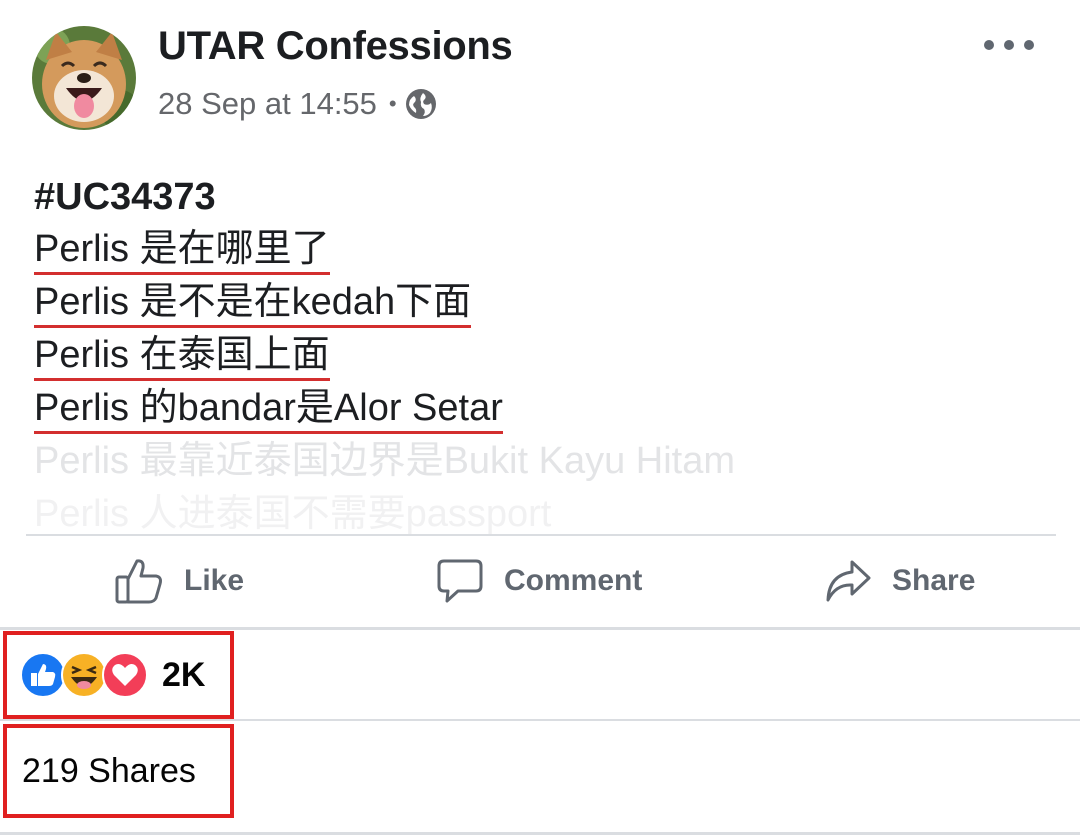 This screenshot has height=837, width=1080. I want to click on post-line: Perlis 的bandar是Alor Setar, so click(268, 409).